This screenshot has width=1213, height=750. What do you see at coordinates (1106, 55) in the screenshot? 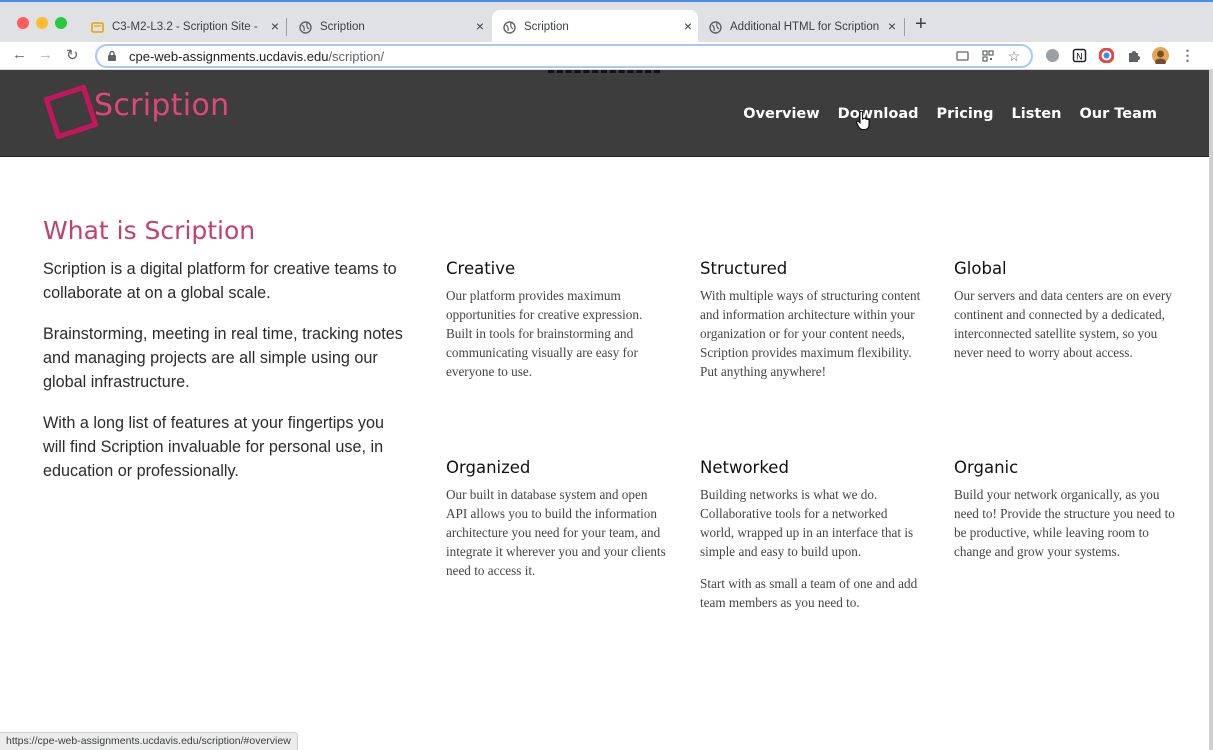
I see `extension-color-icon` at bounding box center [1106, 55].